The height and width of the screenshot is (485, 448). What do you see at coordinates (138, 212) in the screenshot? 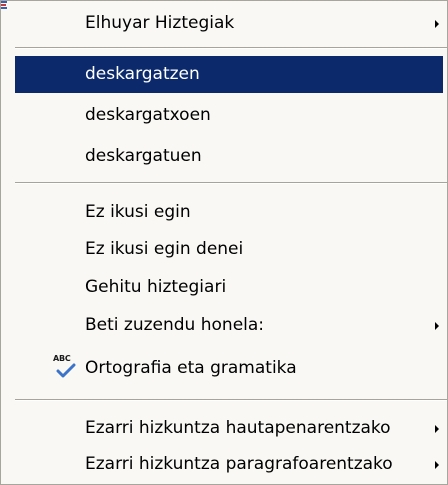
I see `menu-item-label: Ez ikusi egin` at bounding box center [138, 212].